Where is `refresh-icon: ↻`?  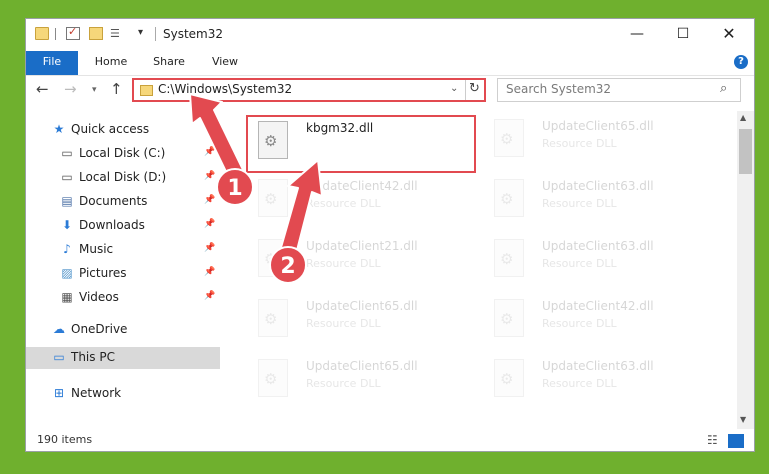 refresh-icon: ↻ is located at coordinates (474, 88).